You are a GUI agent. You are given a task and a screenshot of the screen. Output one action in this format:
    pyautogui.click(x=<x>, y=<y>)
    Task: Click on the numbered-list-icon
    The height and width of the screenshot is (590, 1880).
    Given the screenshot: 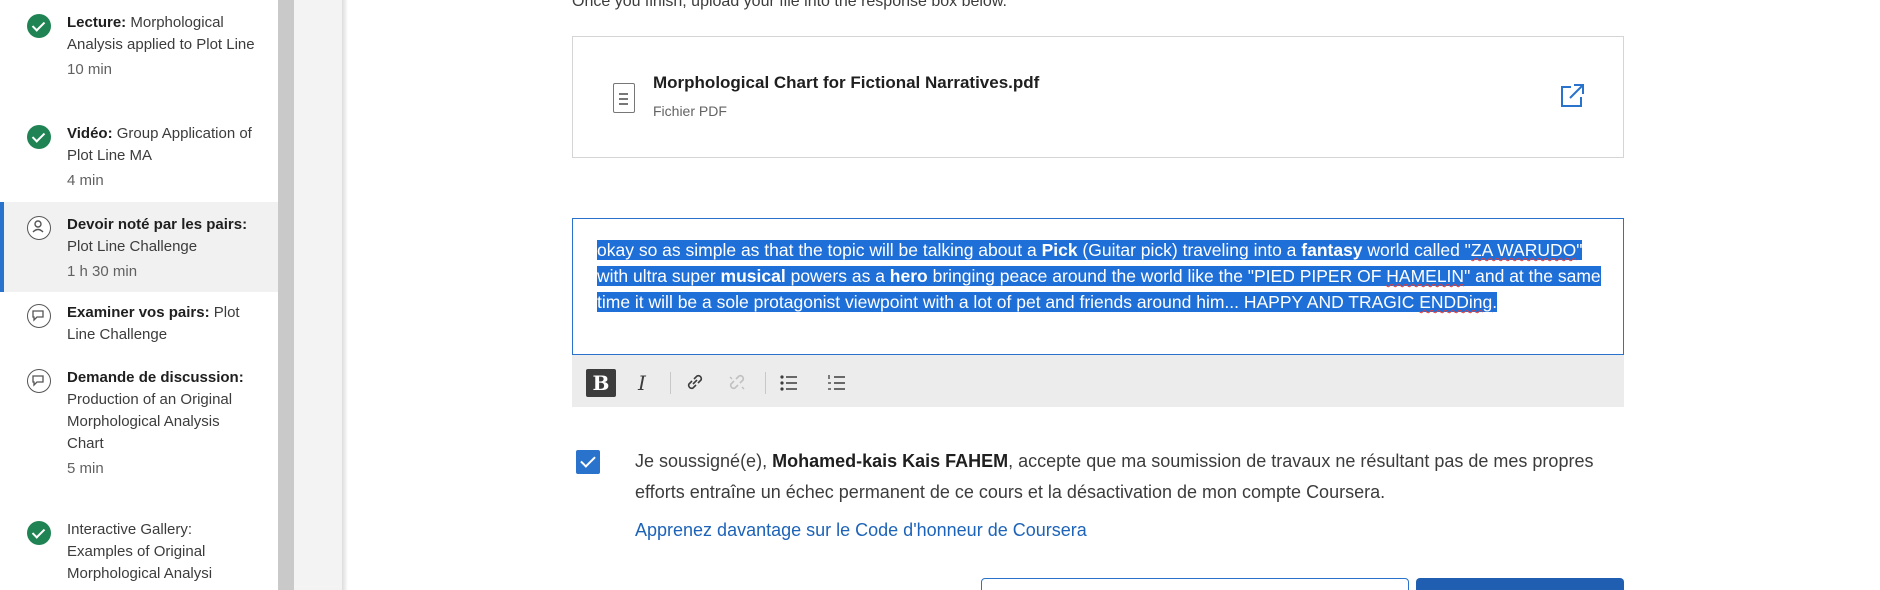 What is the action you would take?
    pyautogui.click(x=837, y=383)
    